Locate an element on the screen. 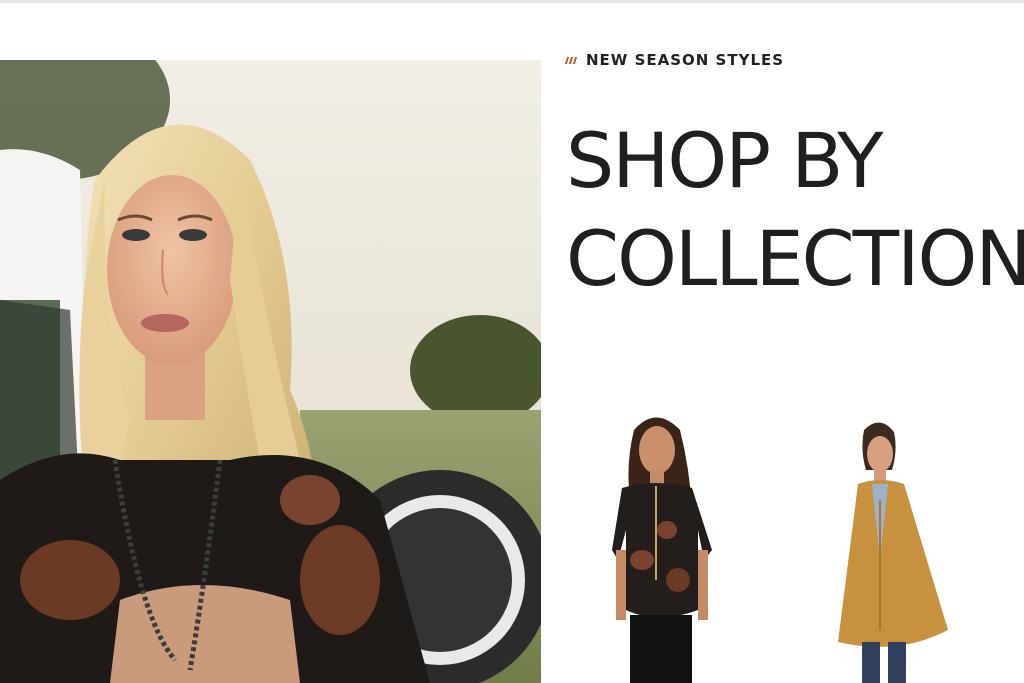  eyebrow-text: NEW SEASON STYLES is located at coordinates (685, 60).